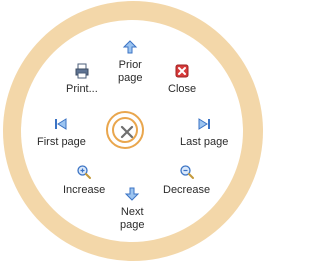 This screenshot has width=320, height=263. Describe the element at coordinates (82, 71) in the screenshot. I see `printer-icon` at that location.